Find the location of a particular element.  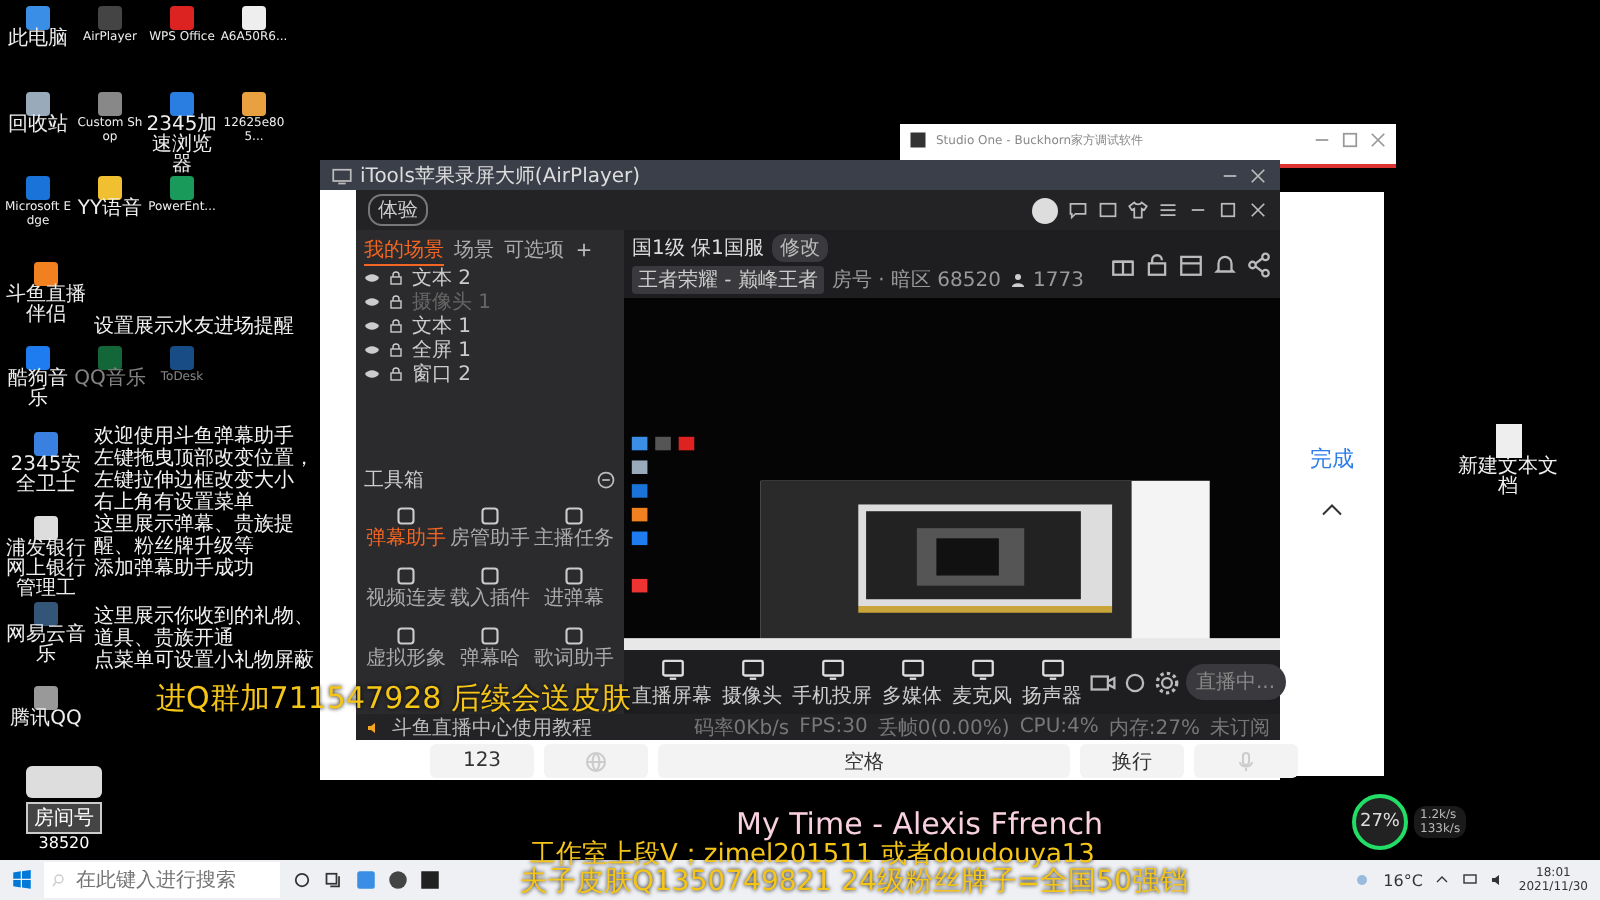

edit-button: 修改 is located at coordinates (799, 248).